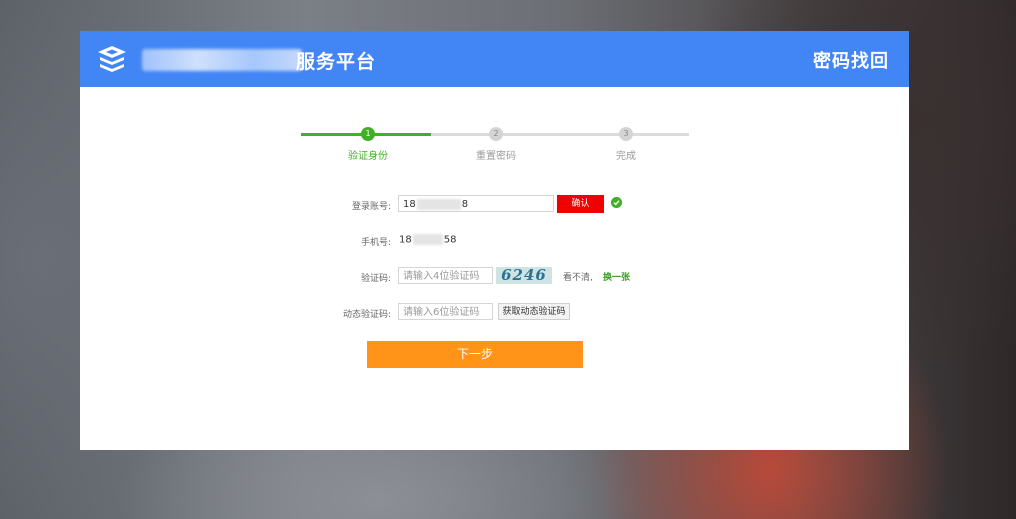 This screenshot has width=1016, height=519. I want to click on account-suffix: 8, so click(465, 204).